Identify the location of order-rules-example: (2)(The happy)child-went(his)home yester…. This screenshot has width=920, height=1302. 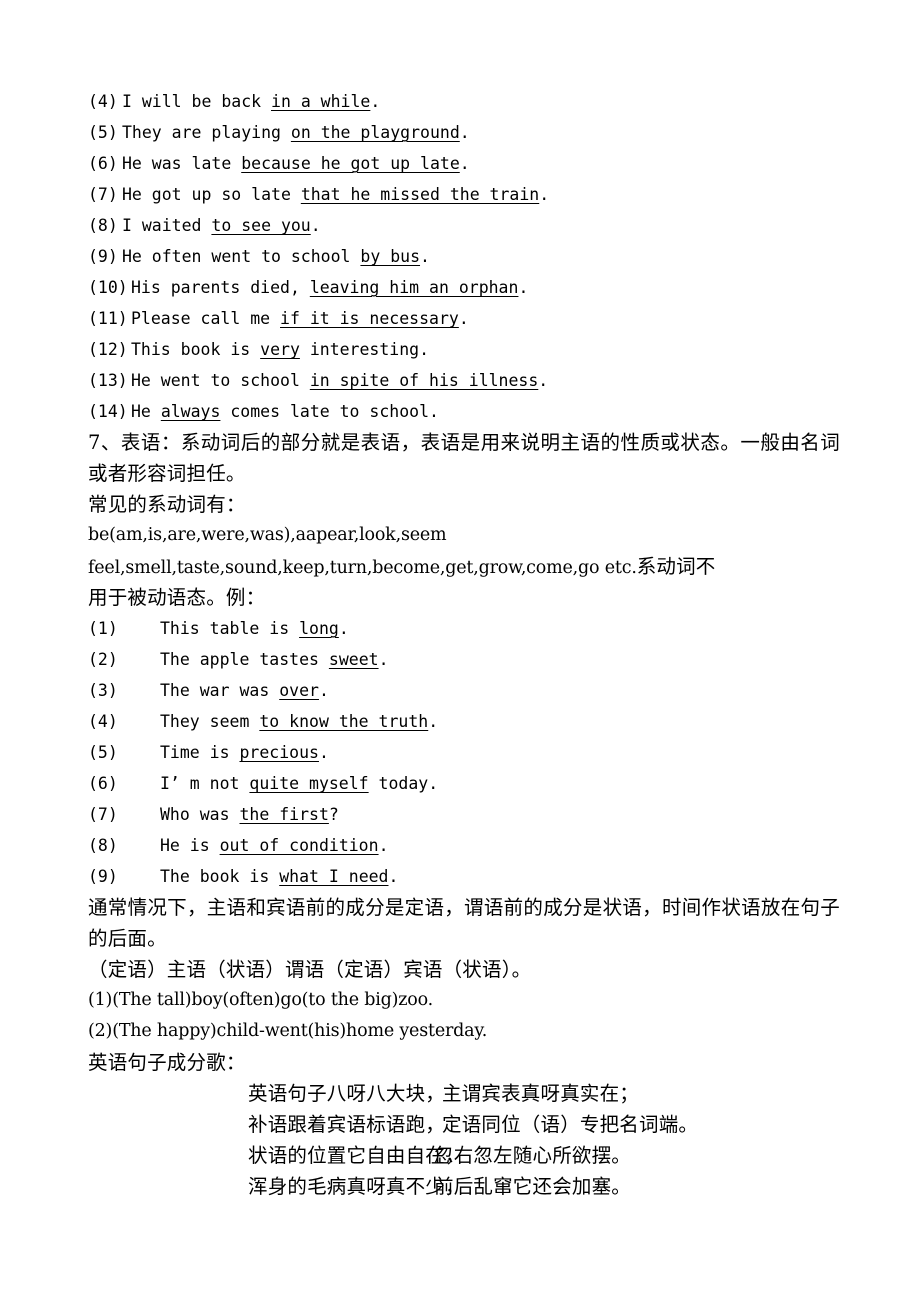
(464, 1031).